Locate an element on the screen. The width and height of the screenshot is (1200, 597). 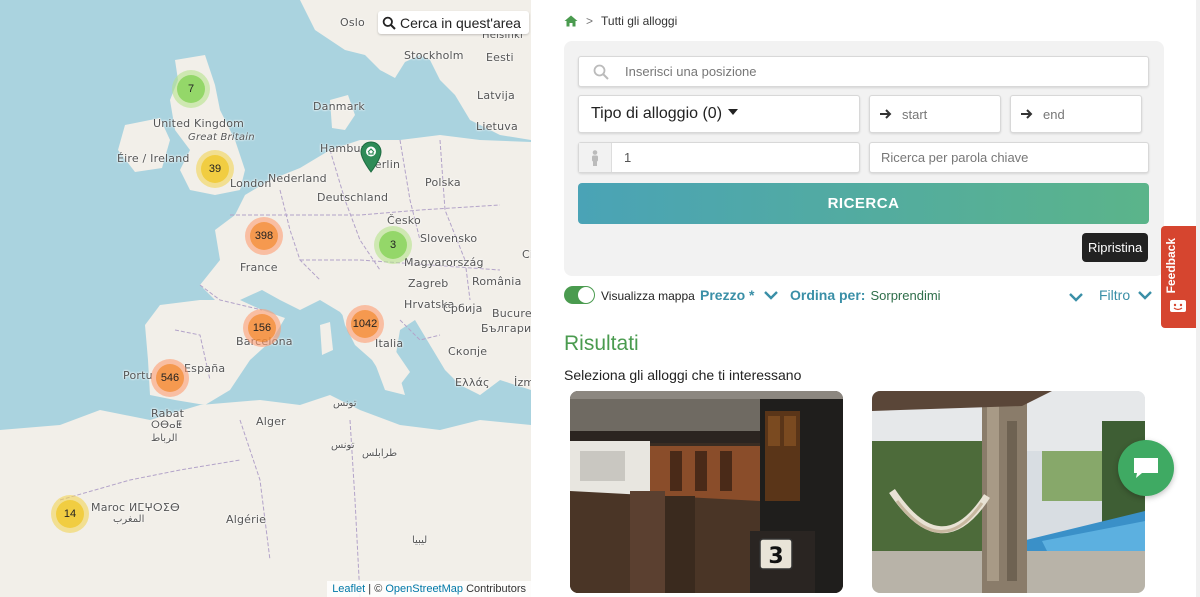
end-date-input: end is located at coordinates (1076, 114).